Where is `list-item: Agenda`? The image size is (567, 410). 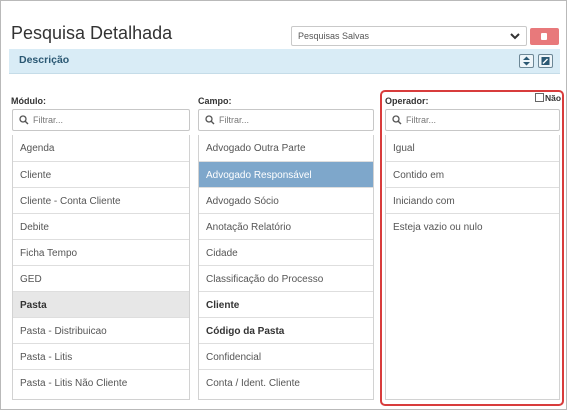
list-item: Agenda is located at coordinates (101, 148).